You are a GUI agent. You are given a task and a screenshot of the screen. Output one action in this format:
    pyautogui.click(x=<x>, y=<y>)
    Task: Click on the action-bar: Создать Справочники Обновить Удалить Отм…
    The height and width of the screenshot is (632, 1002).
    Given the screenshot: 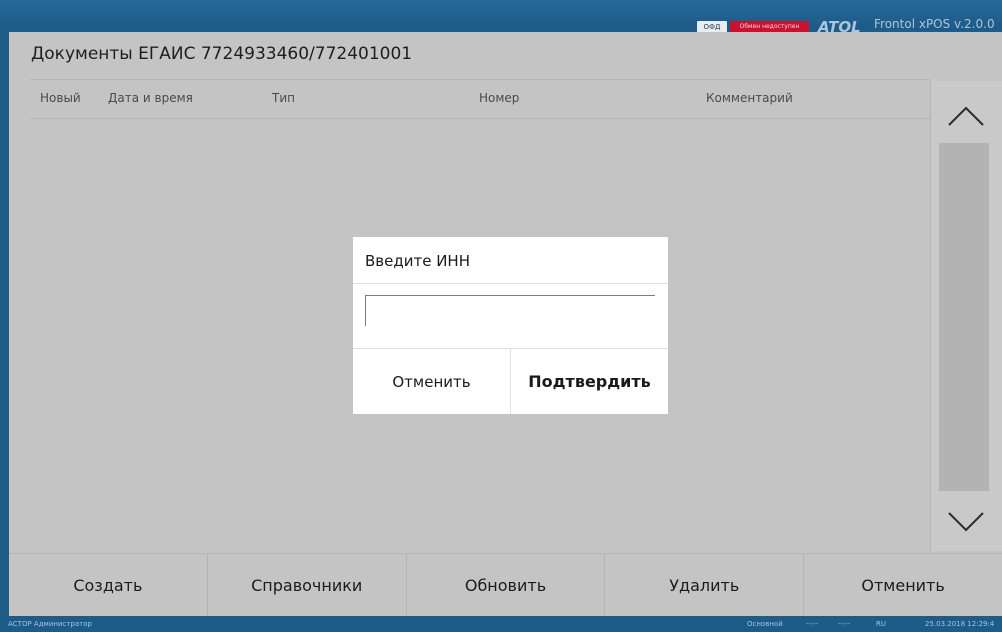 What is the action you would take?
    pyautogui.click(x=505, y=584)
    